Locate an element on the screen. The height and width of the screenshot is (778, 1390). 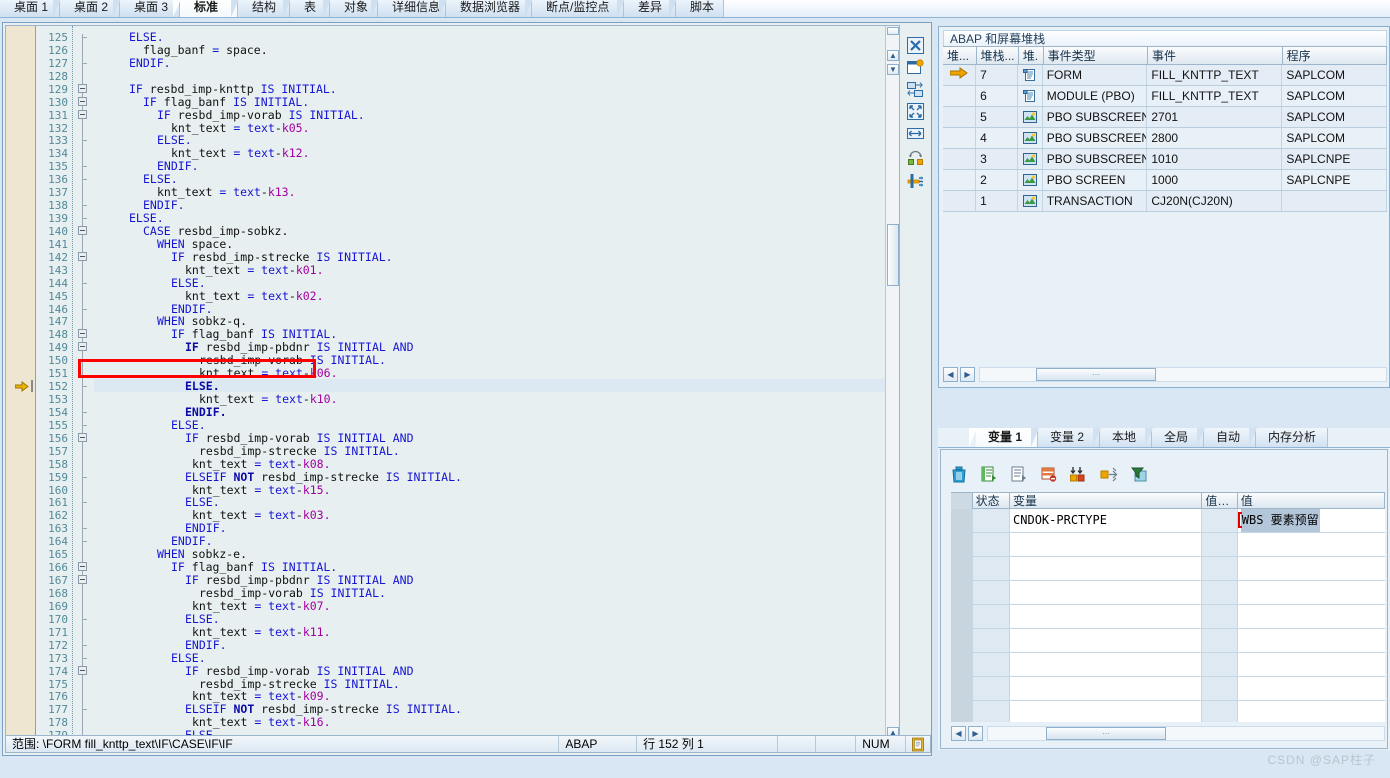
collapse-all-icon is located at coordinates (1079, 474).